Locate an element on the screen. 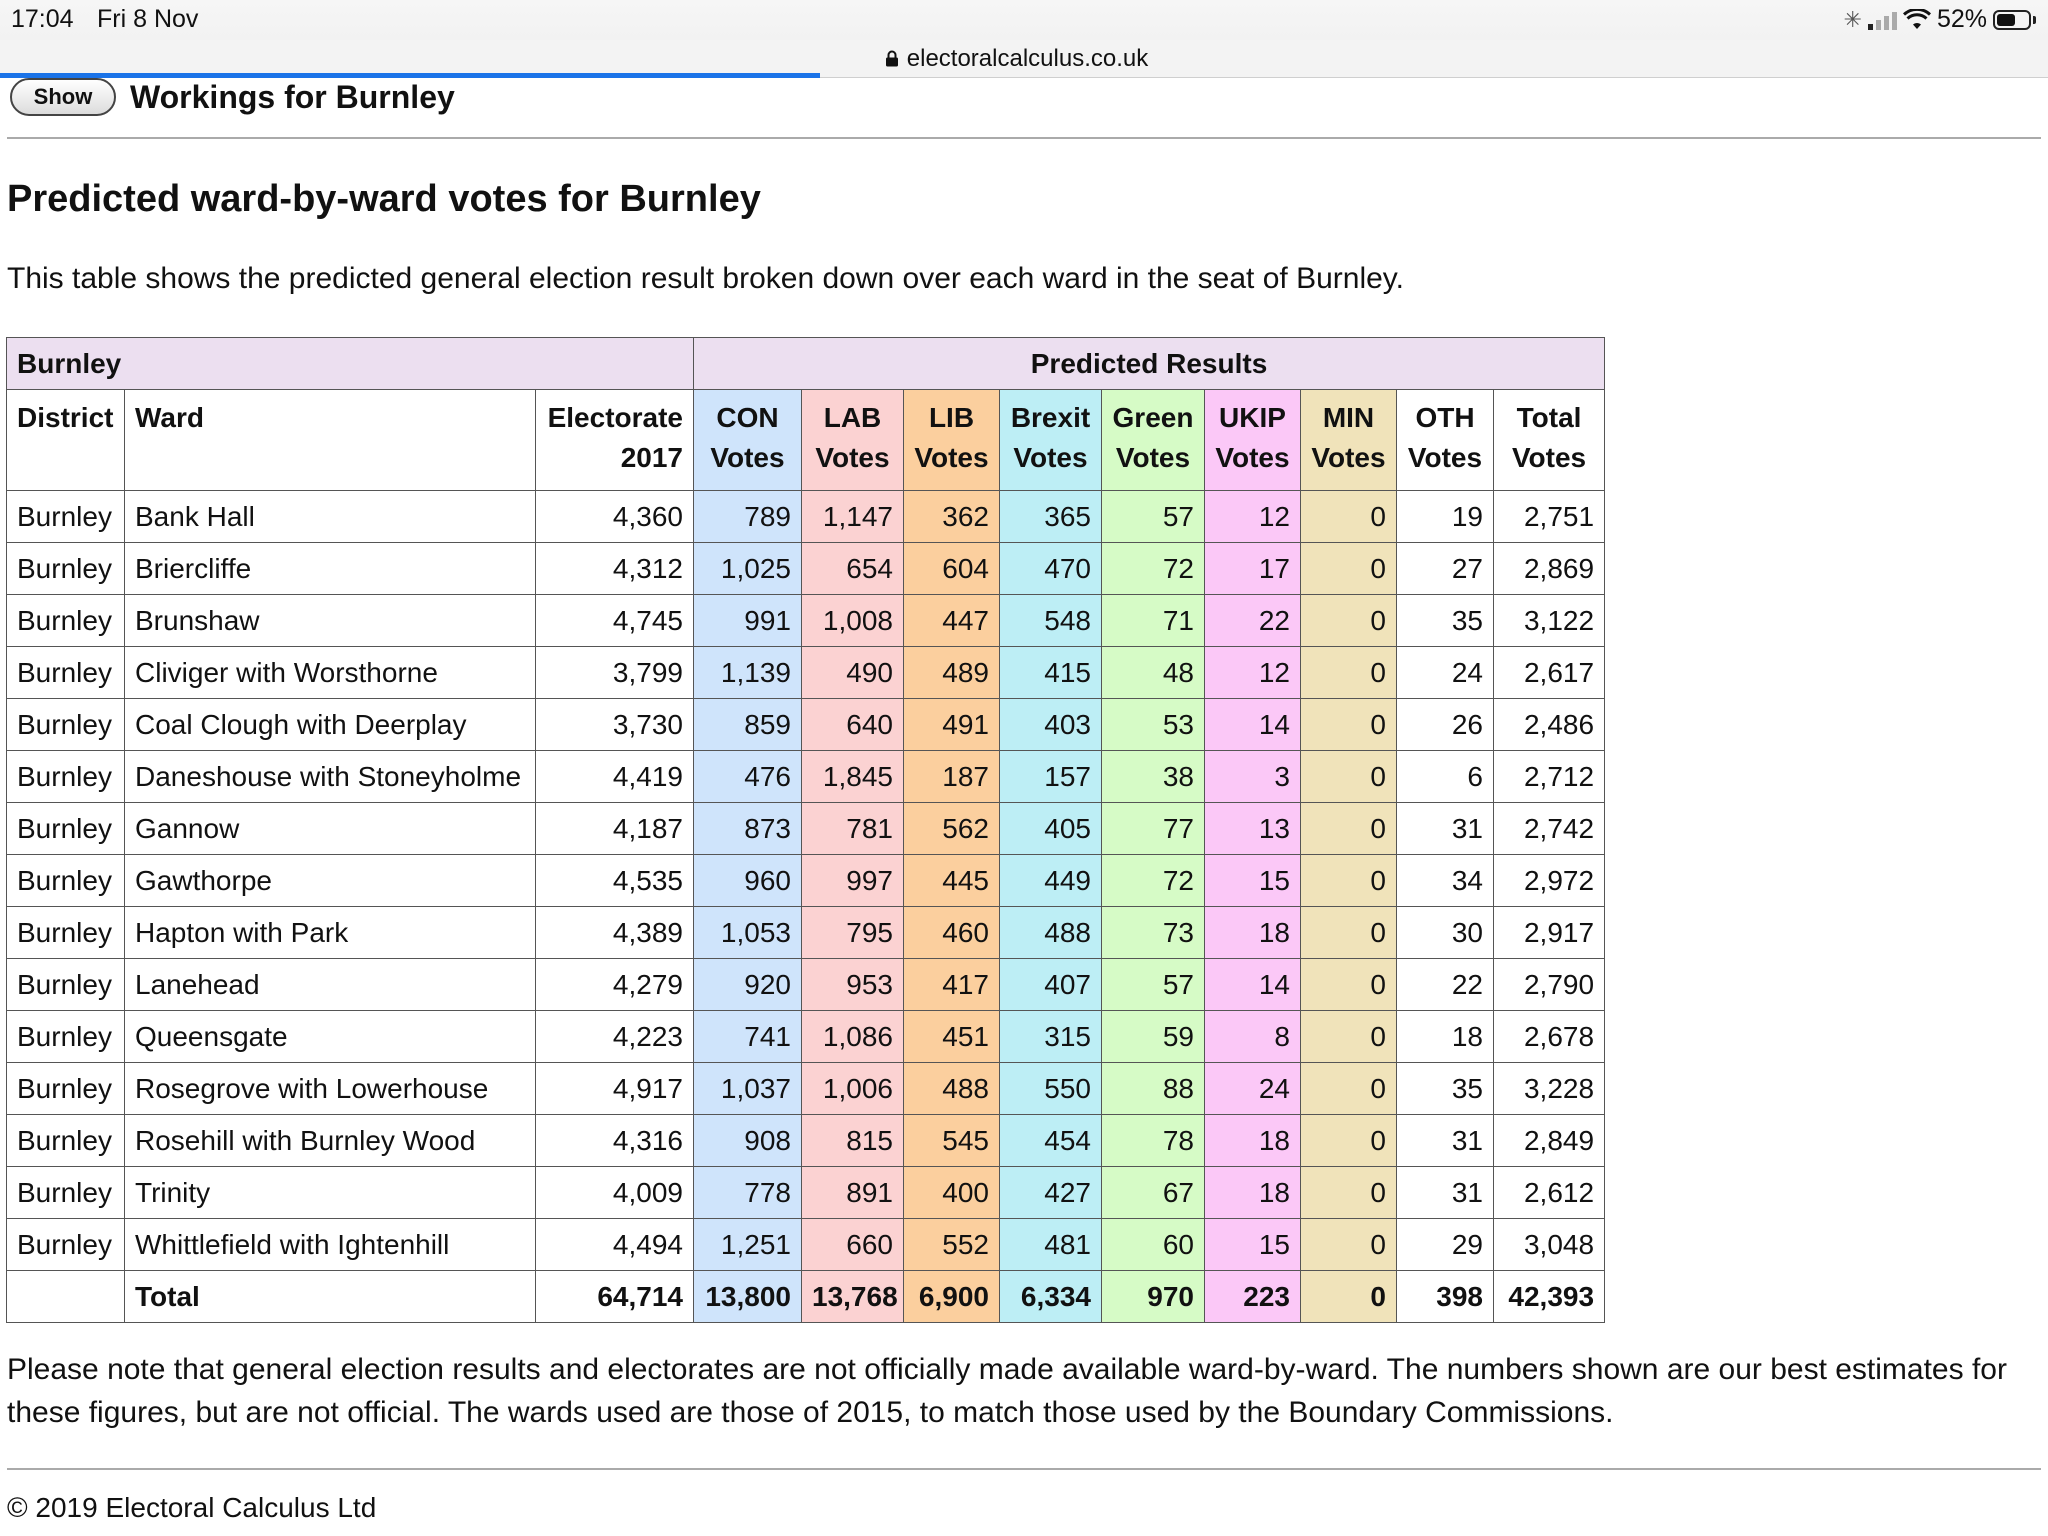  cell-lib: 562 is located at coordinates (951, 828).